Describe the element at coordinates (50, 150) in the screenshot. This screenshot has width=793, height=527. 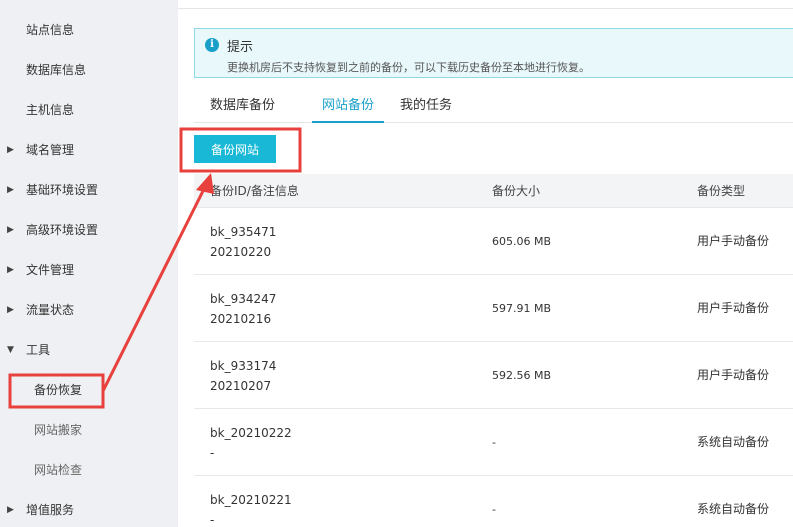
I see `sidebar-item-label: 域名管理` at that location.